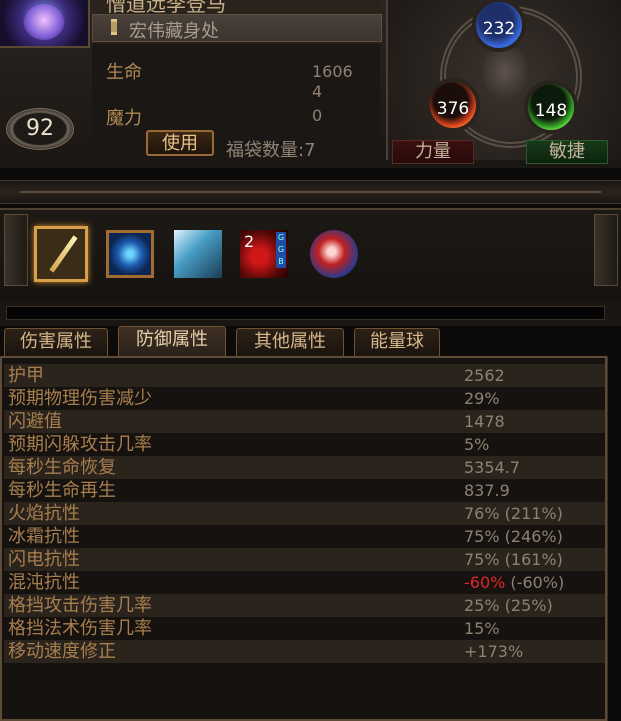 This screenshot has height=721, width=621. Describe the element at coordinates (62, 467) in the screenshot. I see `stat-name: 每秒生命恢复` at that location.